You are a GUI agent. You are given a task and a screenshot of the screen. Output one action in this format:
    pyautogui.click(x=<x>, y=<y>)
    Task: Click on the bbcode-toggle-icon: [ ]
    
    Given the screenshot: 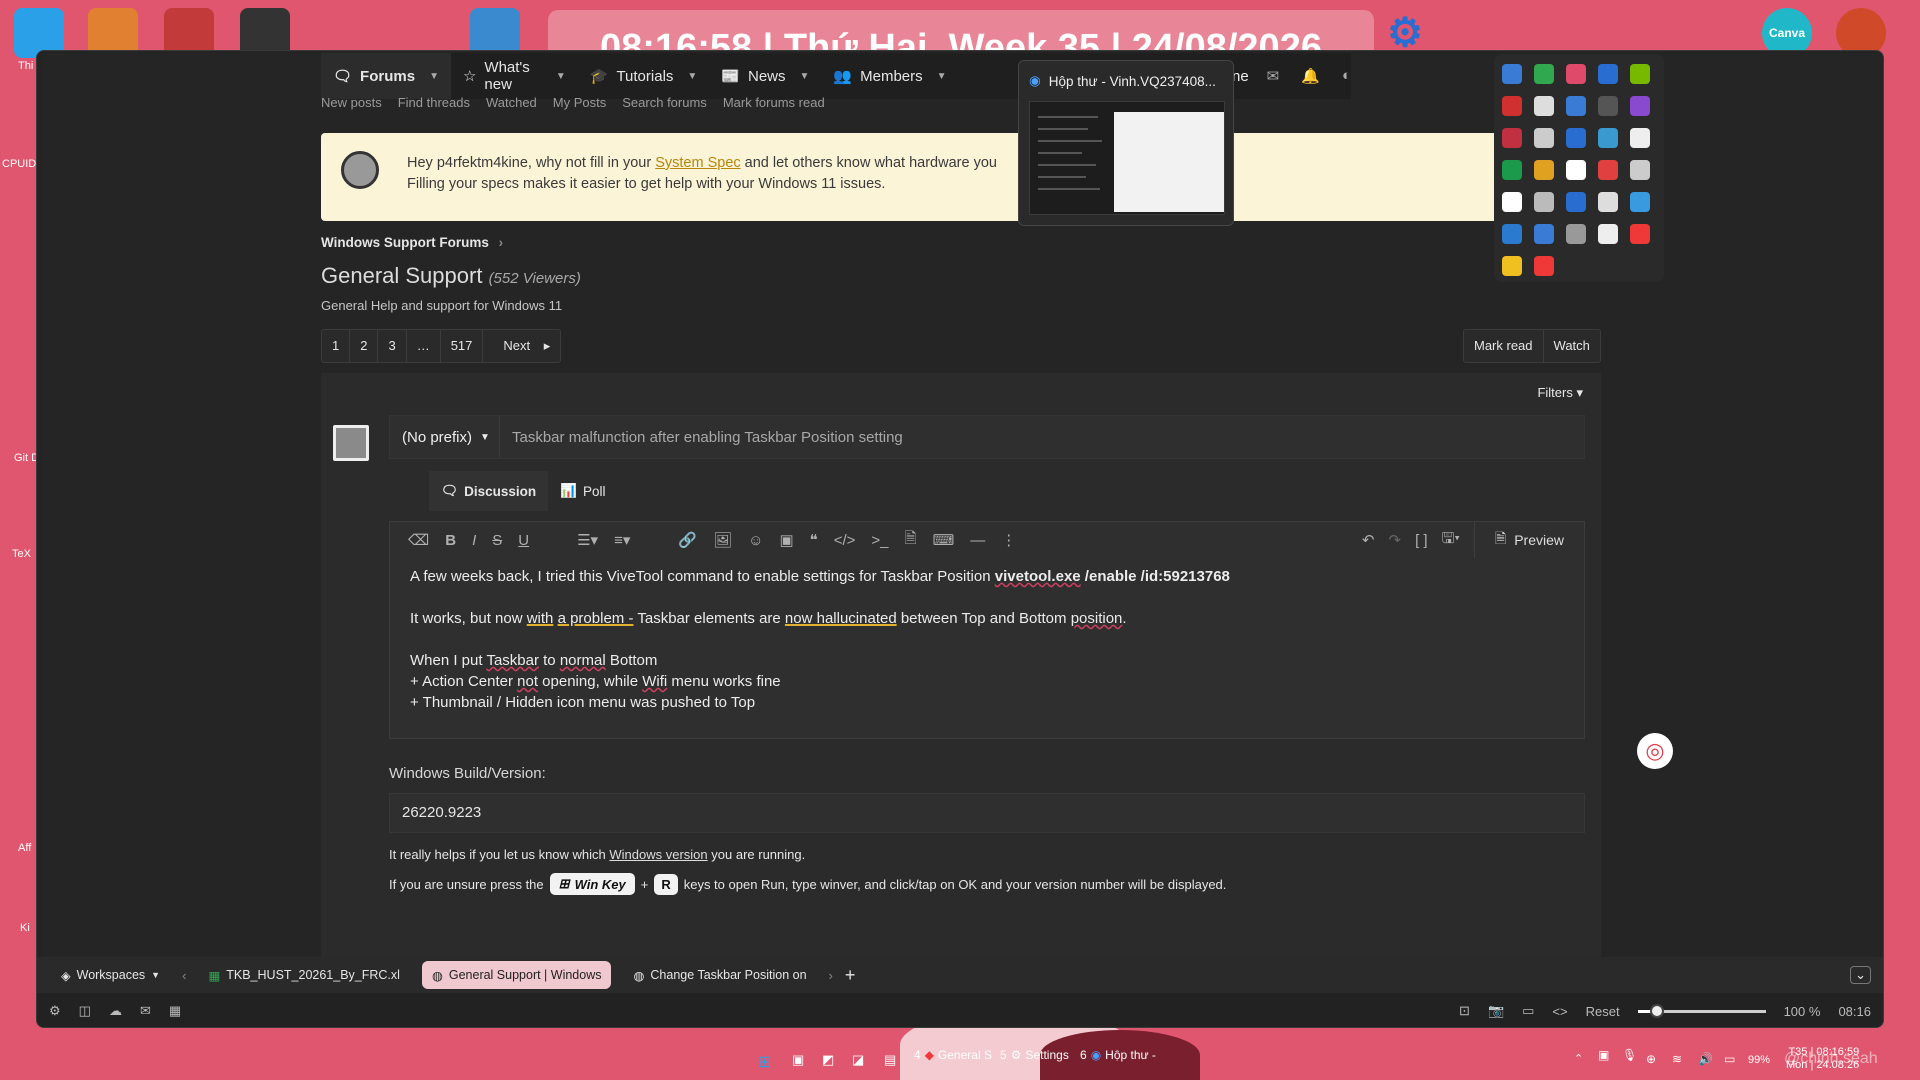 What is the action you would take?
    pyautogui.click(x=1421, y=540)
    